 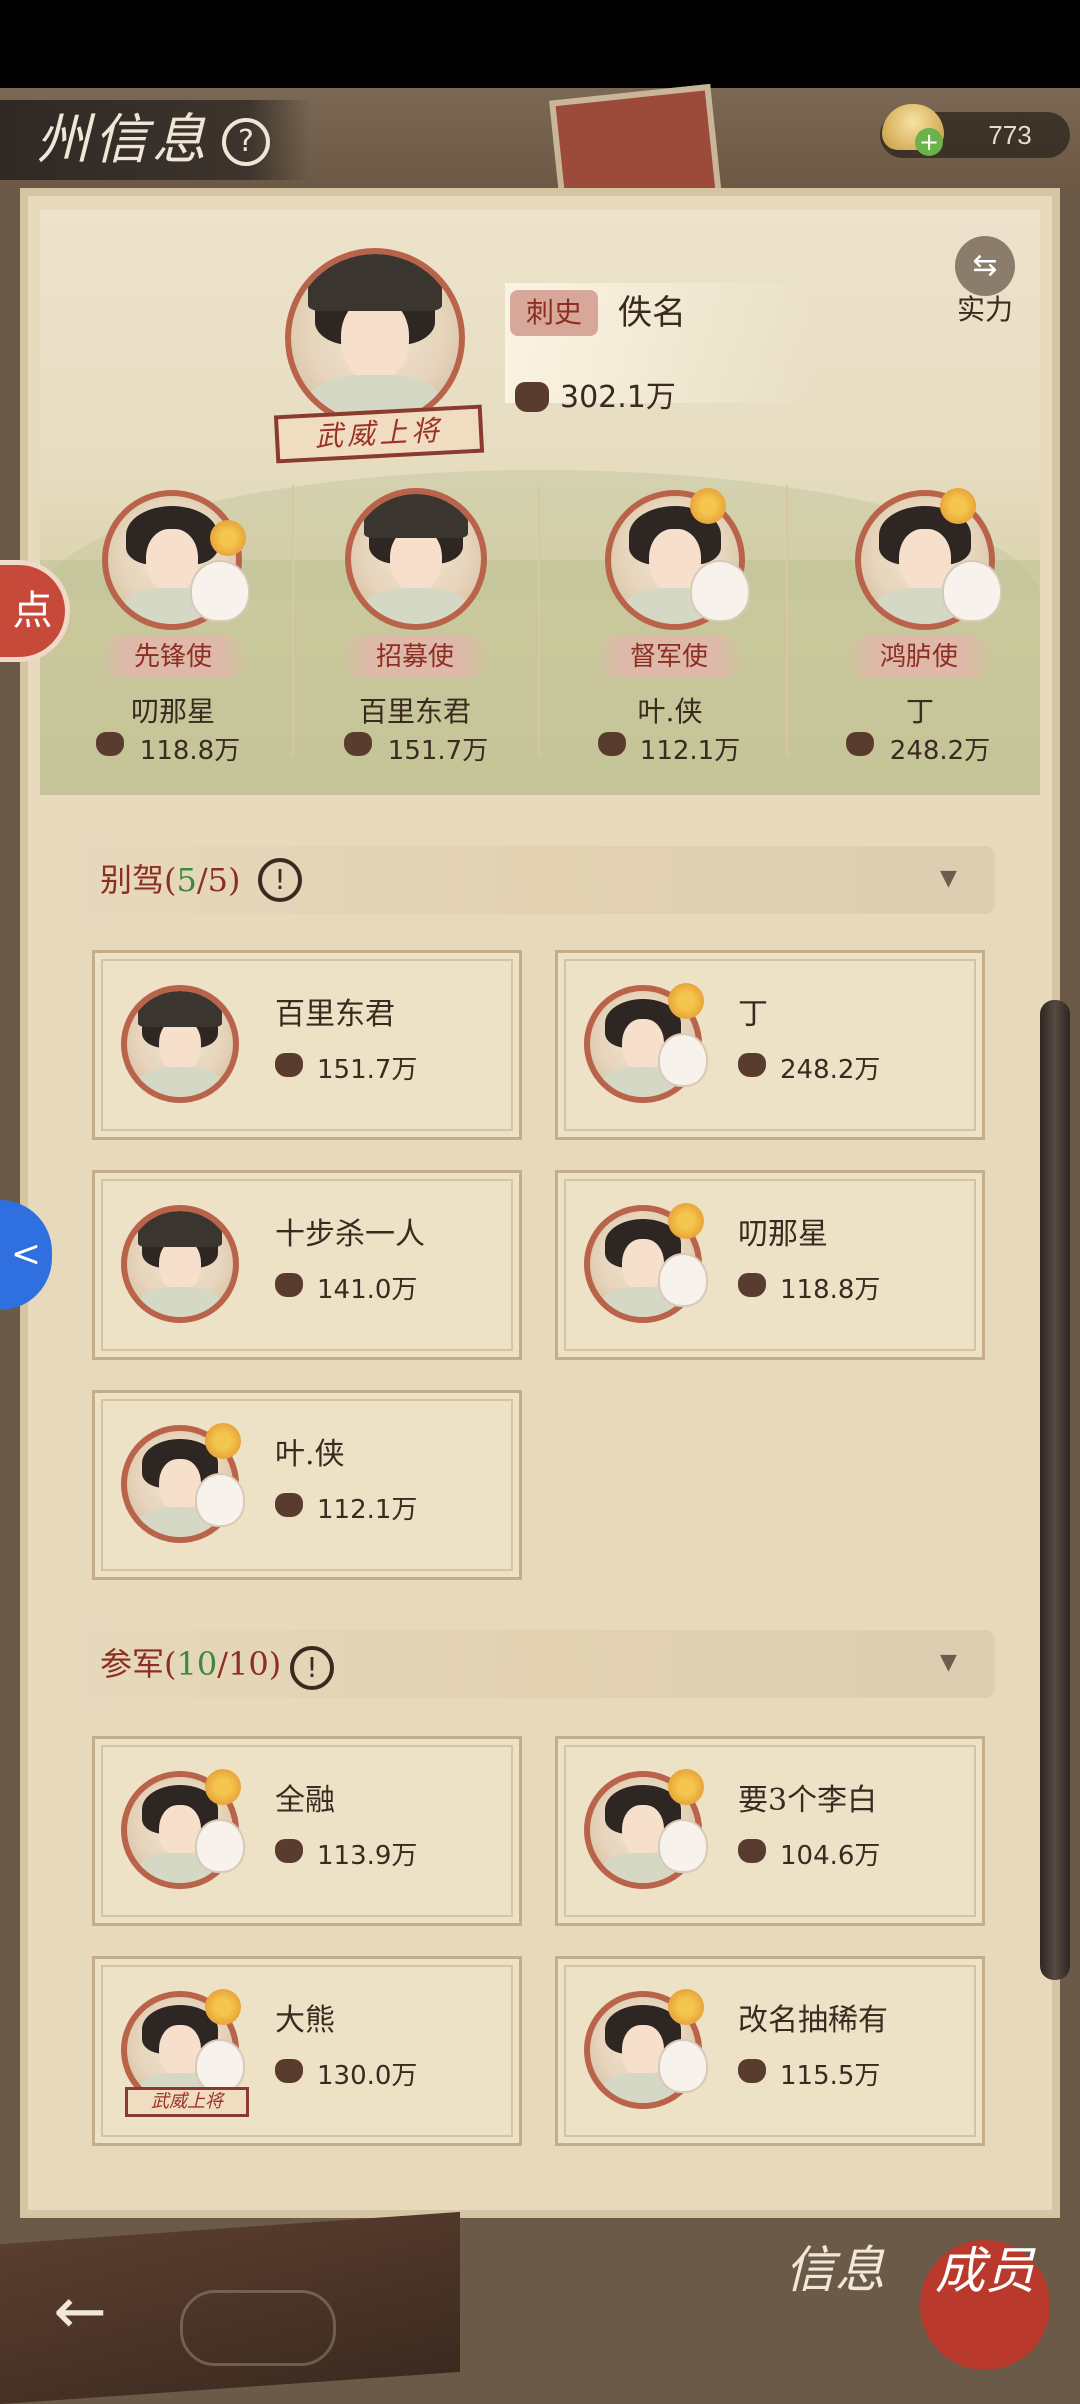 I want to click on biejia-section-title: 别驾(5/5), so click(x=170, y=880).